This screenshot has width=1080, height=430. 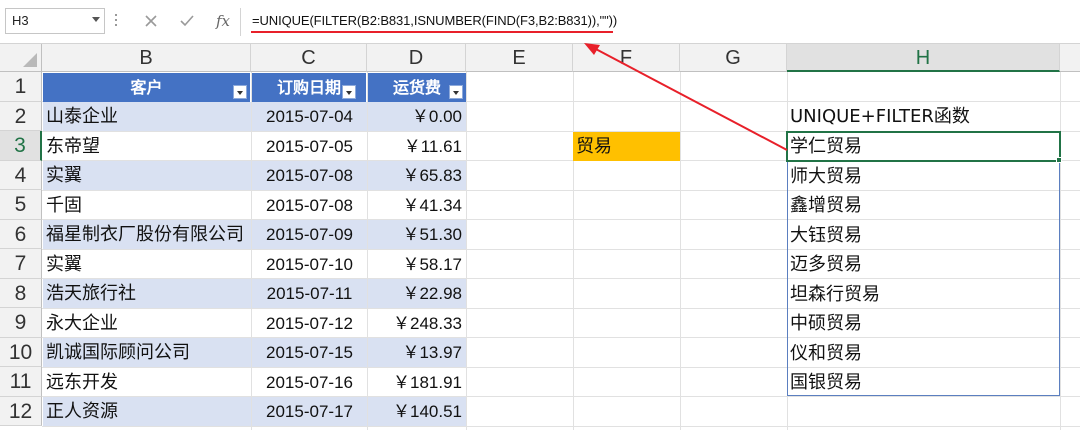 I want to click on cell-freight: ￥140.51, so click(x=417, y=411).